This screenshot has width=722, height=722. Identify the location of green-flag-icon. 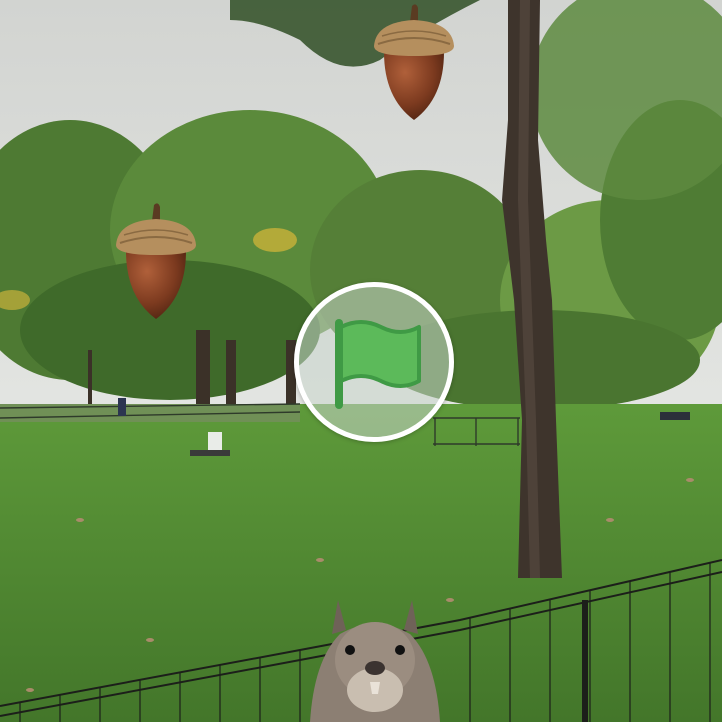
(378, 364).